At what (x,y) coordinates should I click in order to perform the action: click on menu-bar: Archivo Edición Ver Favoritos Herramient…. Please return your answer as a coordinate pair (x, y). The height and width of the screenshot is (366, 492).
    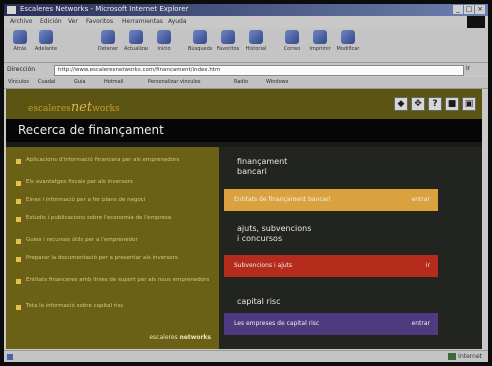
    Looking at the image, I should click on (246, 22).